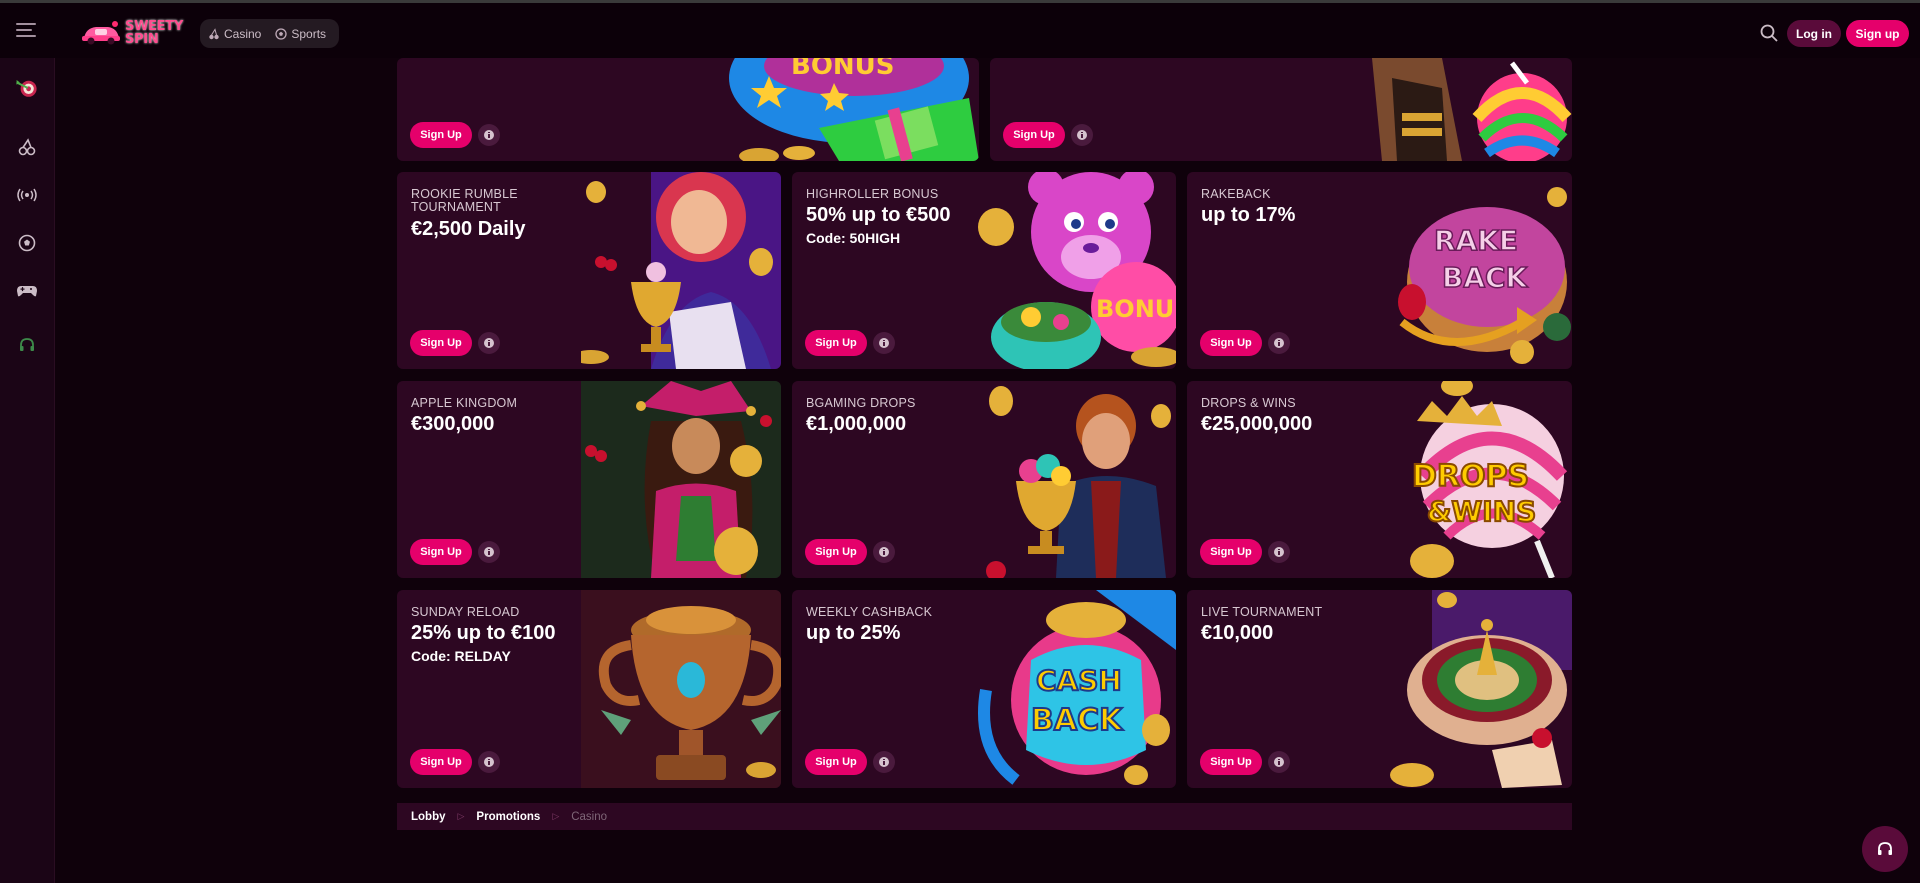 The width and height of the screenshot is (1920, 883). I want to click on sidebar, so click(27, 470).